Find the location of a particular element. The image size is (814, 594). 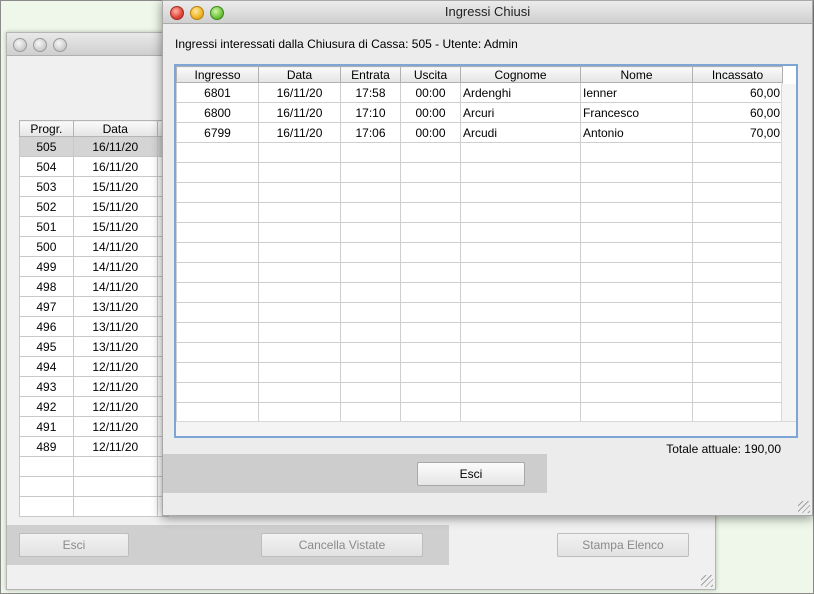

table-row: 501 15/11/20 is located at coordinates (94, 226).